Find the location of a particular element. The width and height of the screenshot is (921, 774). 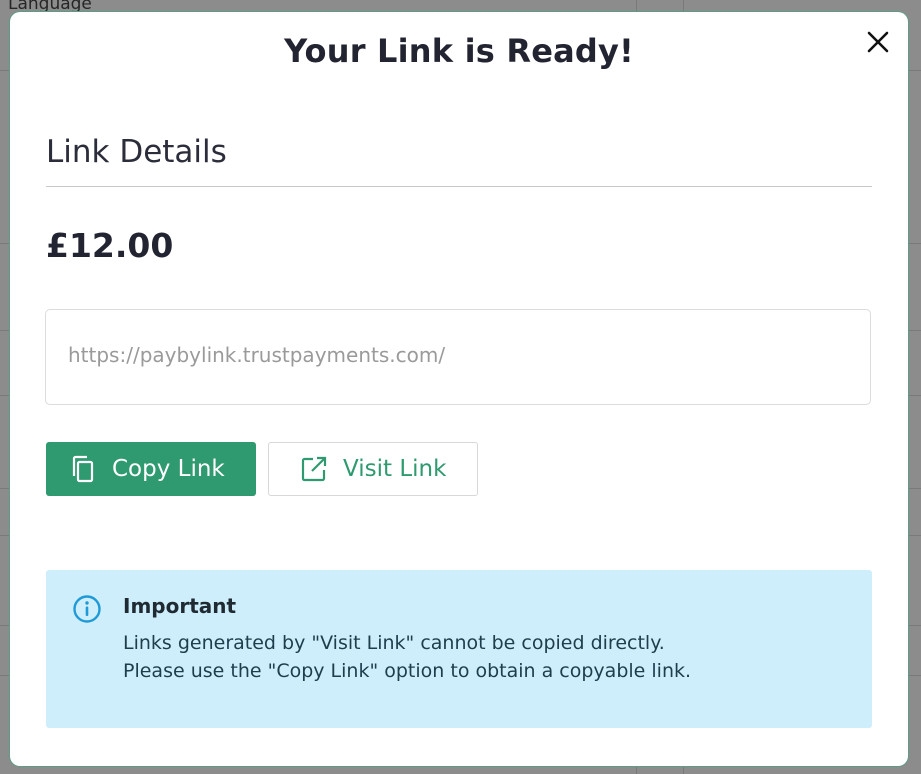

copy-link-button: Copy Link is located at coordinates (151, 469).